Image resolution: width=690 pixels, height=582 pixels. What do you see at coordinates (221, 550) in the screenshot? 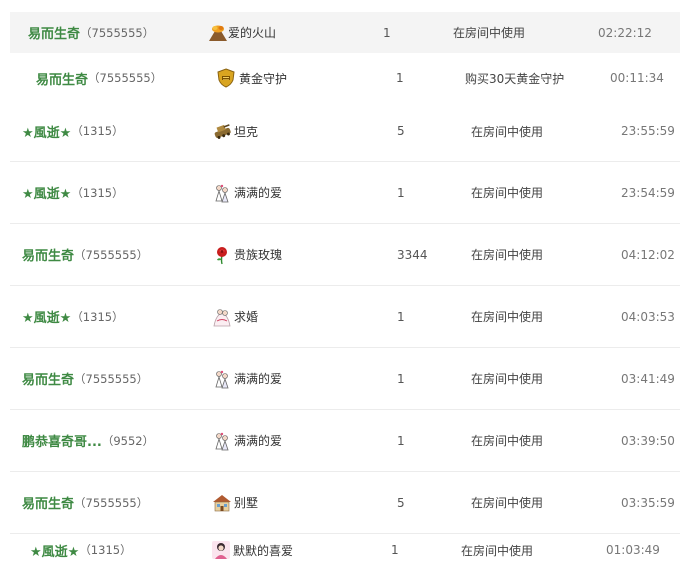
I see `silent-love-icon` at bounding box center [221, 550].